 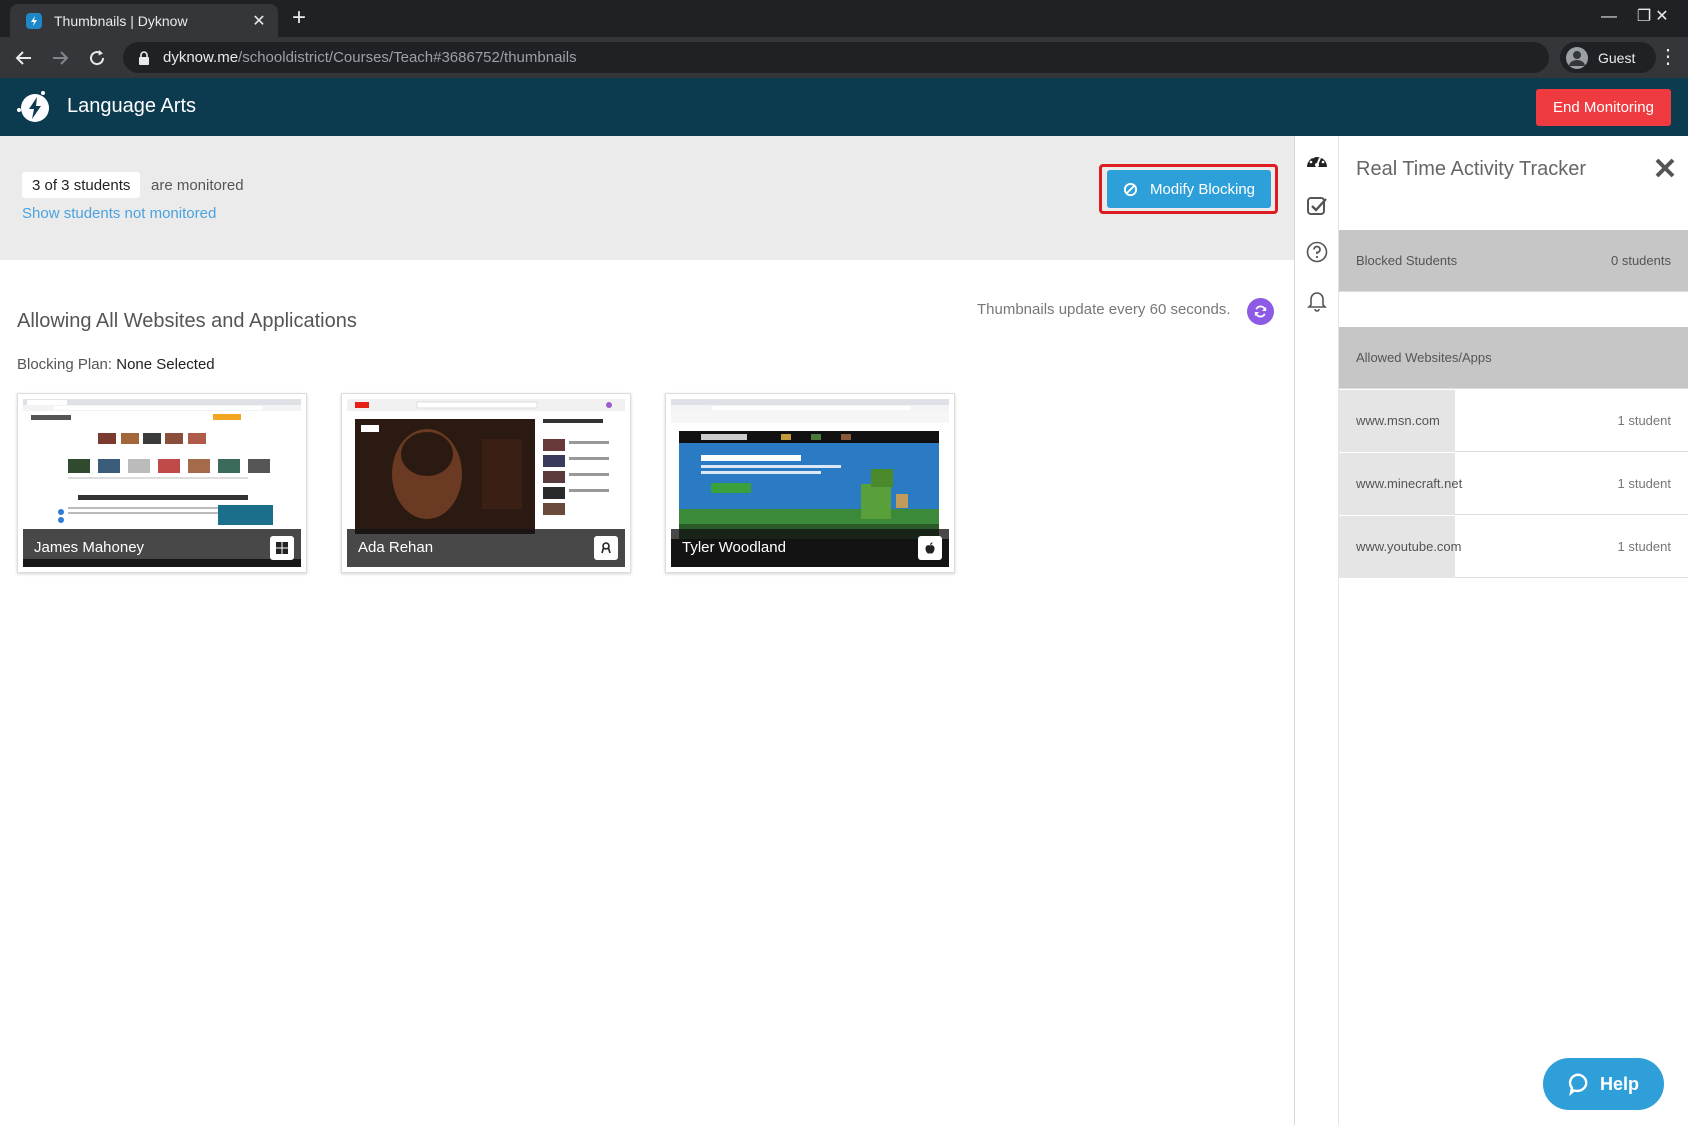 I want to click on student-name: James Mahoney, so click(x=89, y=547).